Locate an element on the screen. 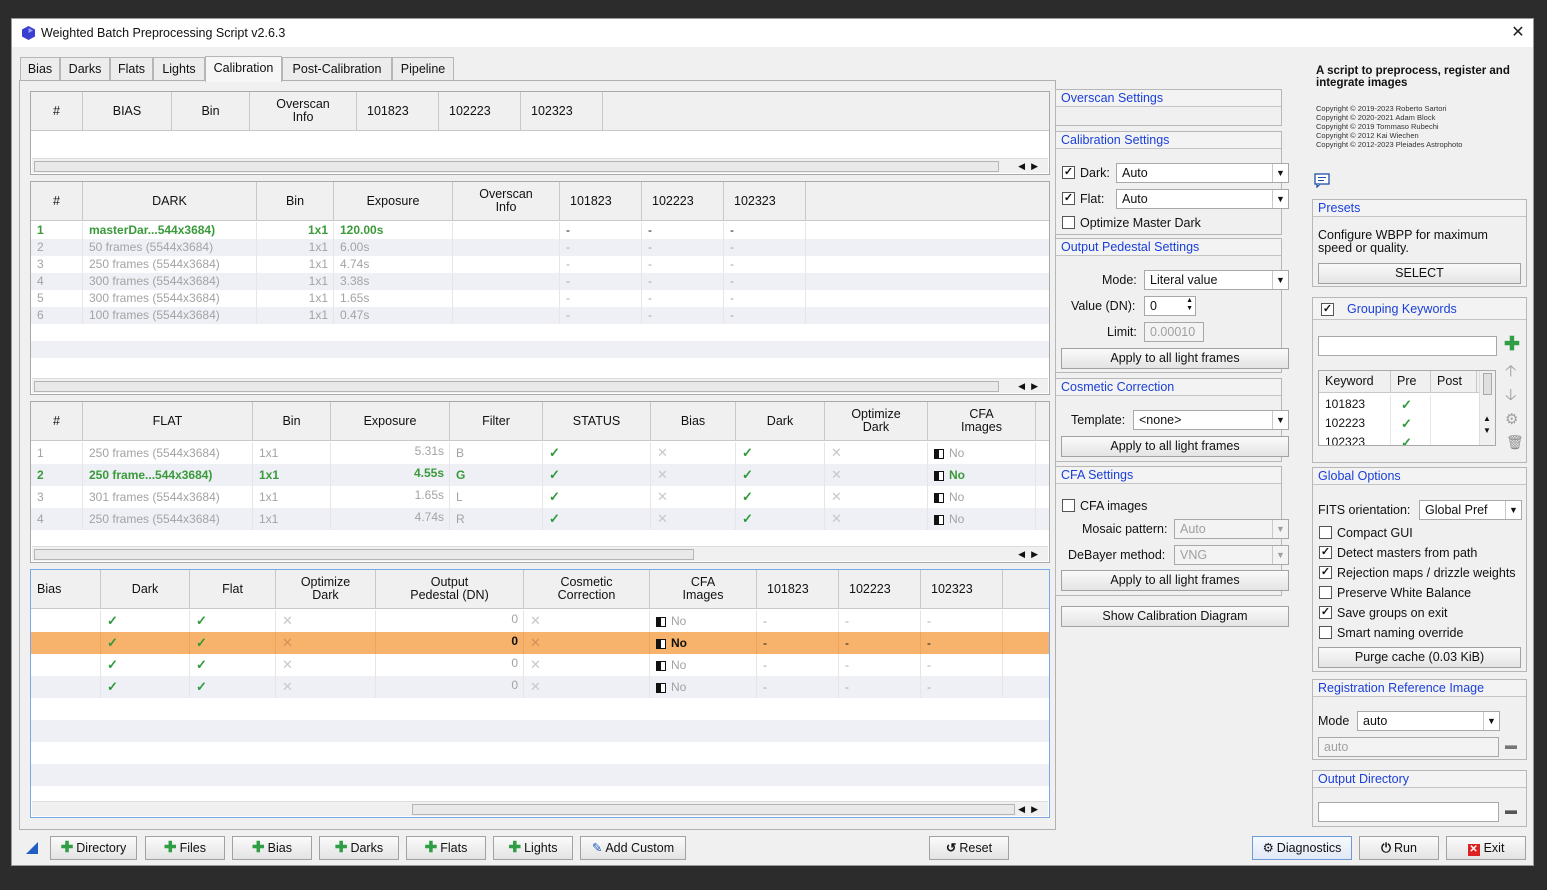 This screenshot has height=890, width=1547. section-title: Presets is located at coordinates (1419, 208).